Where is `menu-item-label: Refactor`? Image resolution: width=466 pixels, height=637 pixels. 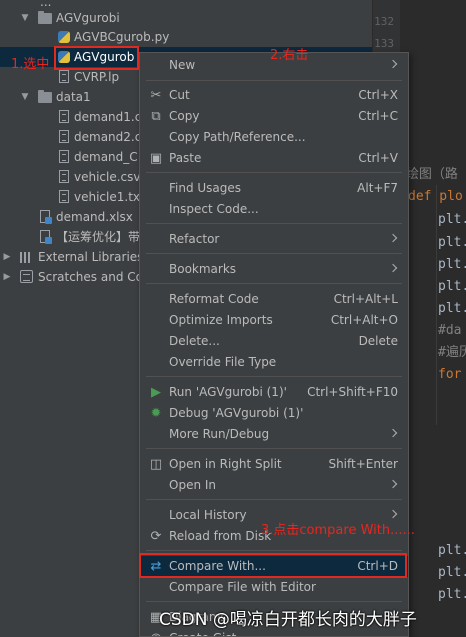
menu-item-label: Refactor is located at coordinates (194, 239).